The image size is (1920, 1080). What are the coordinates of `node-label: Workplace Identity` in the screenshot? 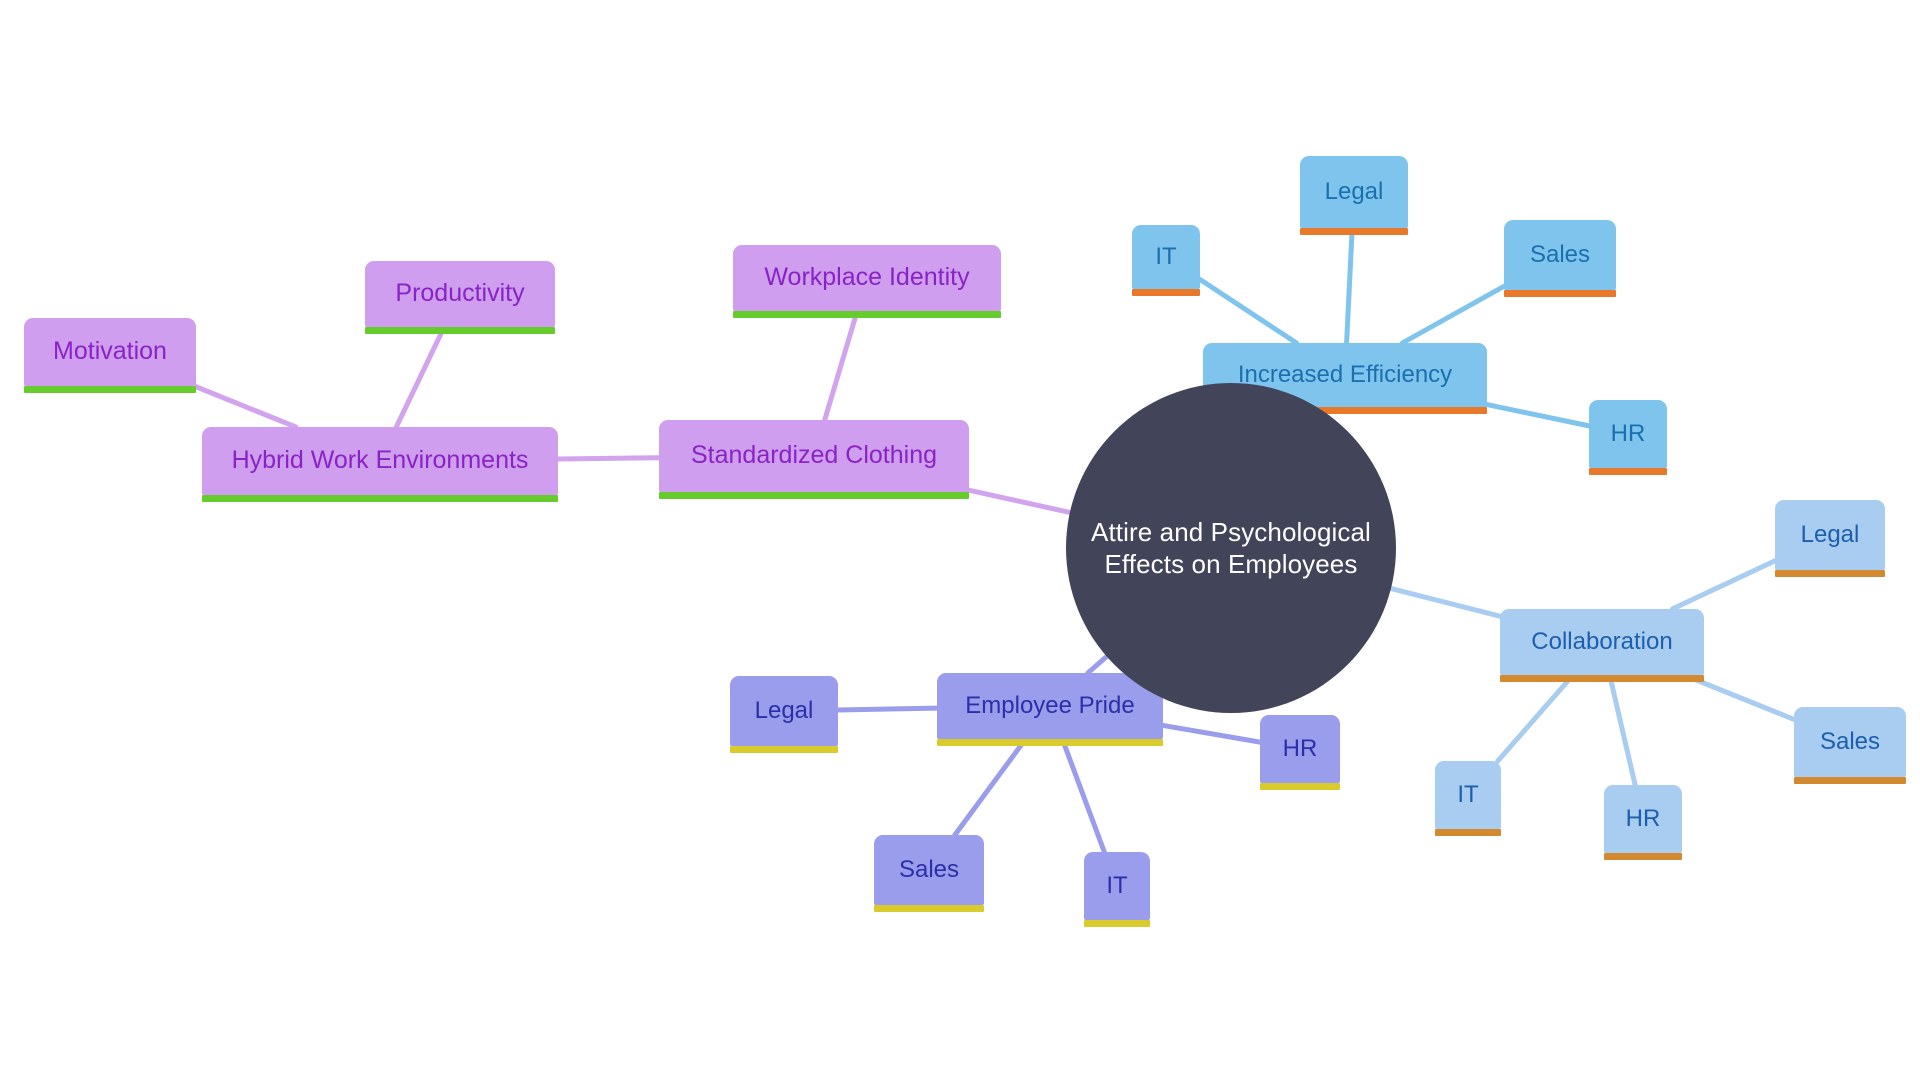 It's located at (867, 277).